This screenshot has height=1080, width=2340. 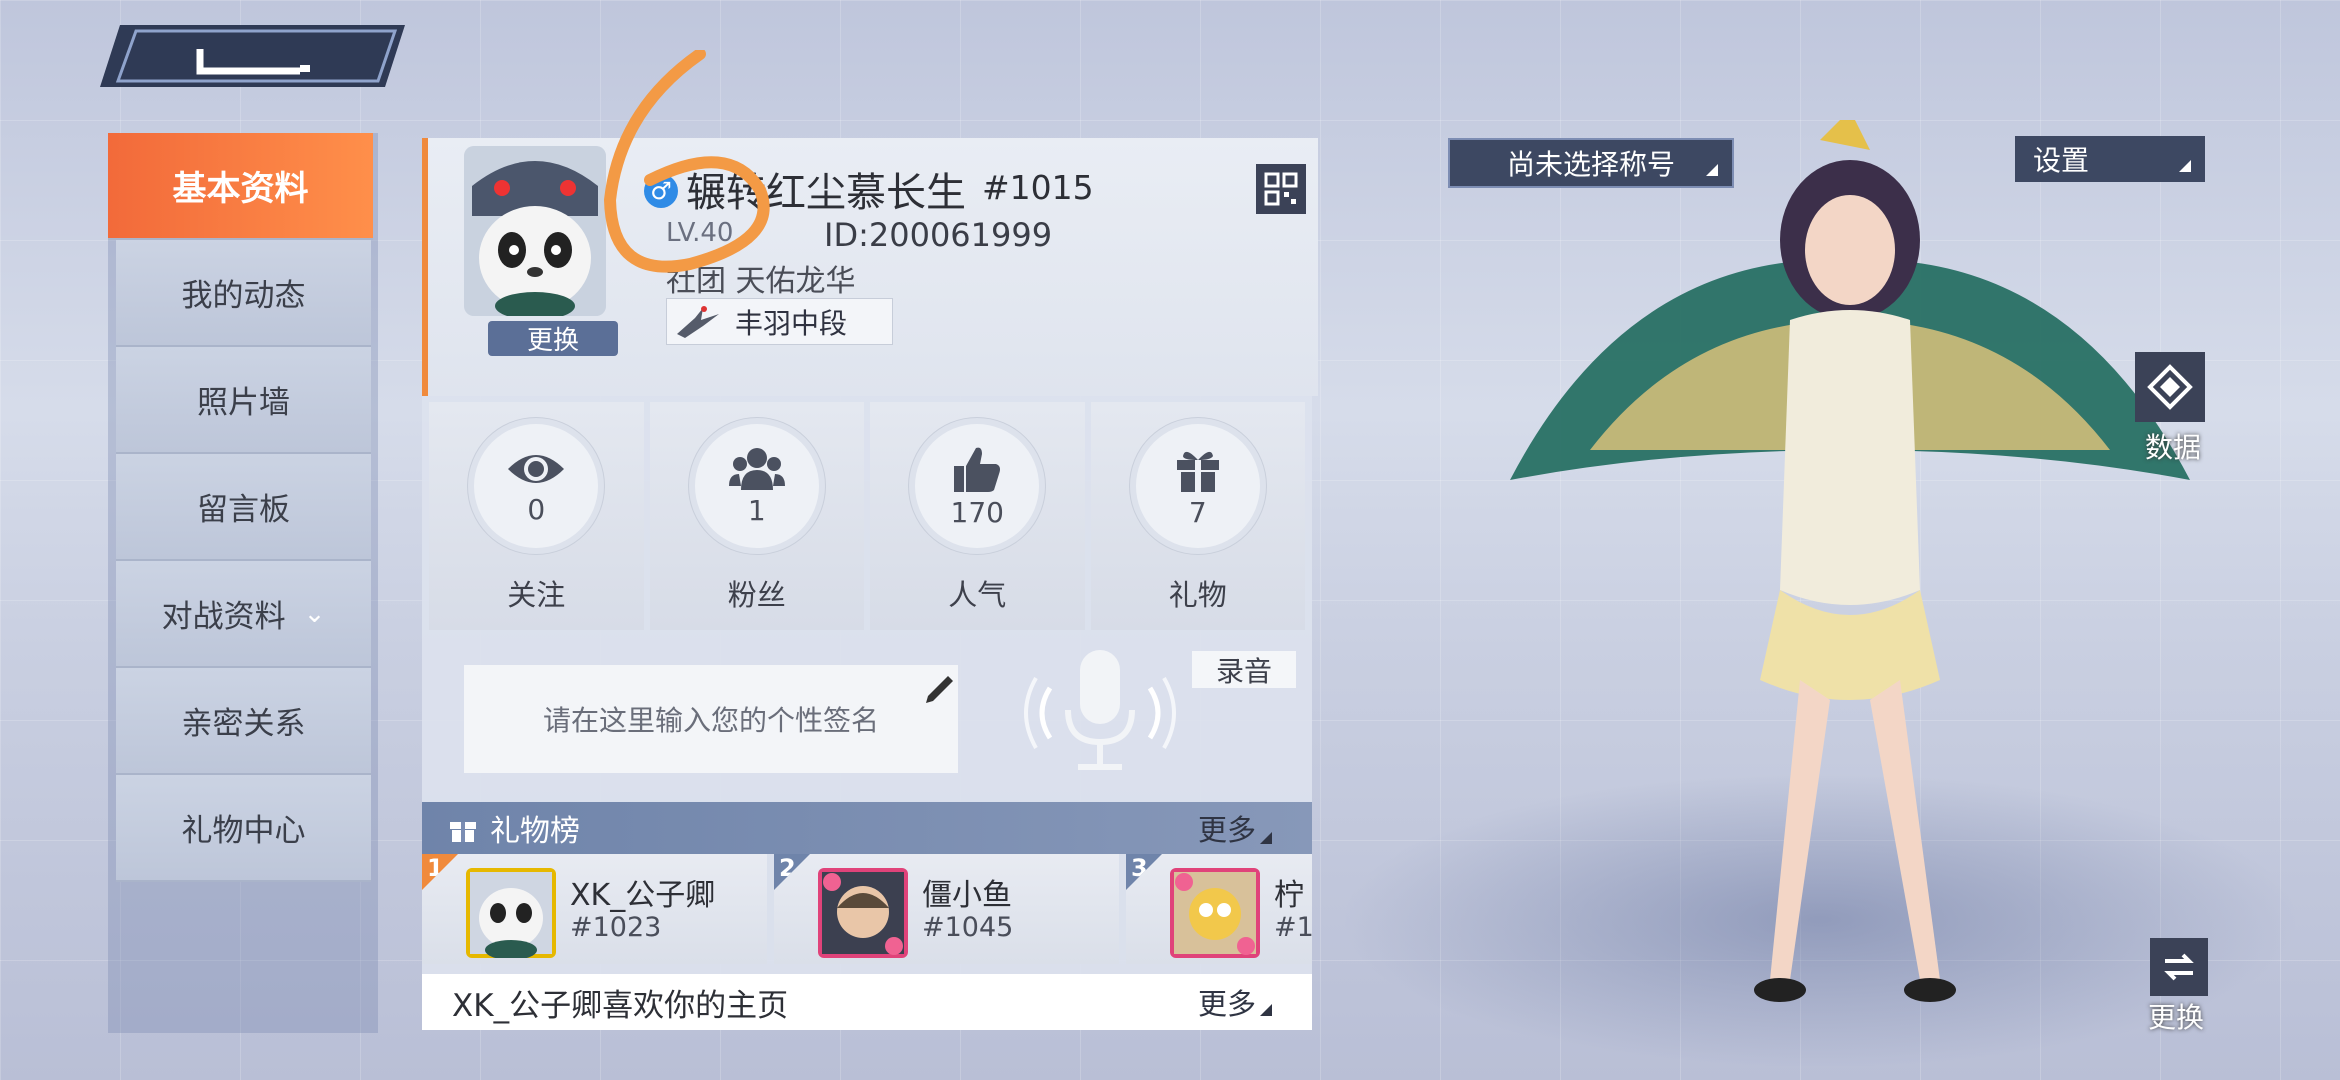 I want to click on qr-code-icon, so click(x=1281, y=189).